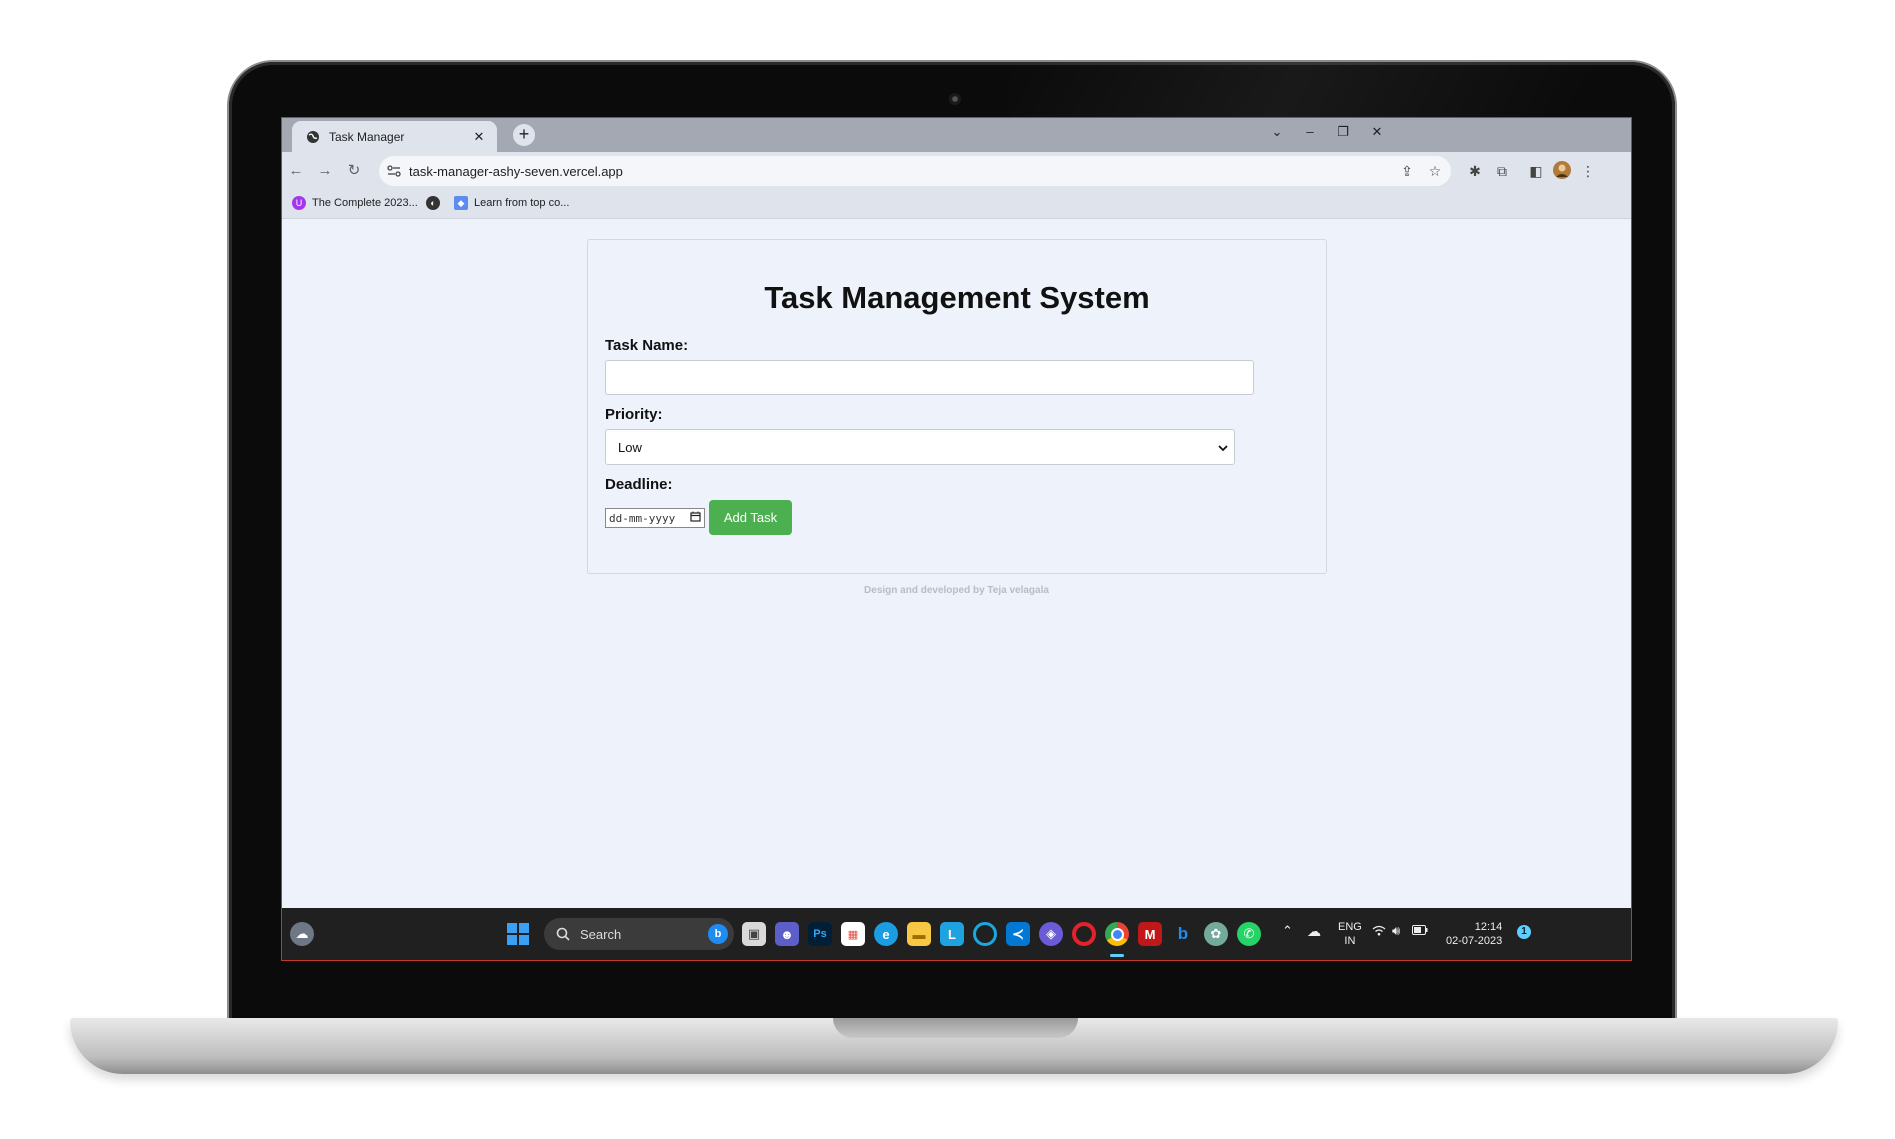  What do you see at coordinates (461, 203) in the screenshot?
I see `gem-icon: ◆` at bounding box center [461, 203].